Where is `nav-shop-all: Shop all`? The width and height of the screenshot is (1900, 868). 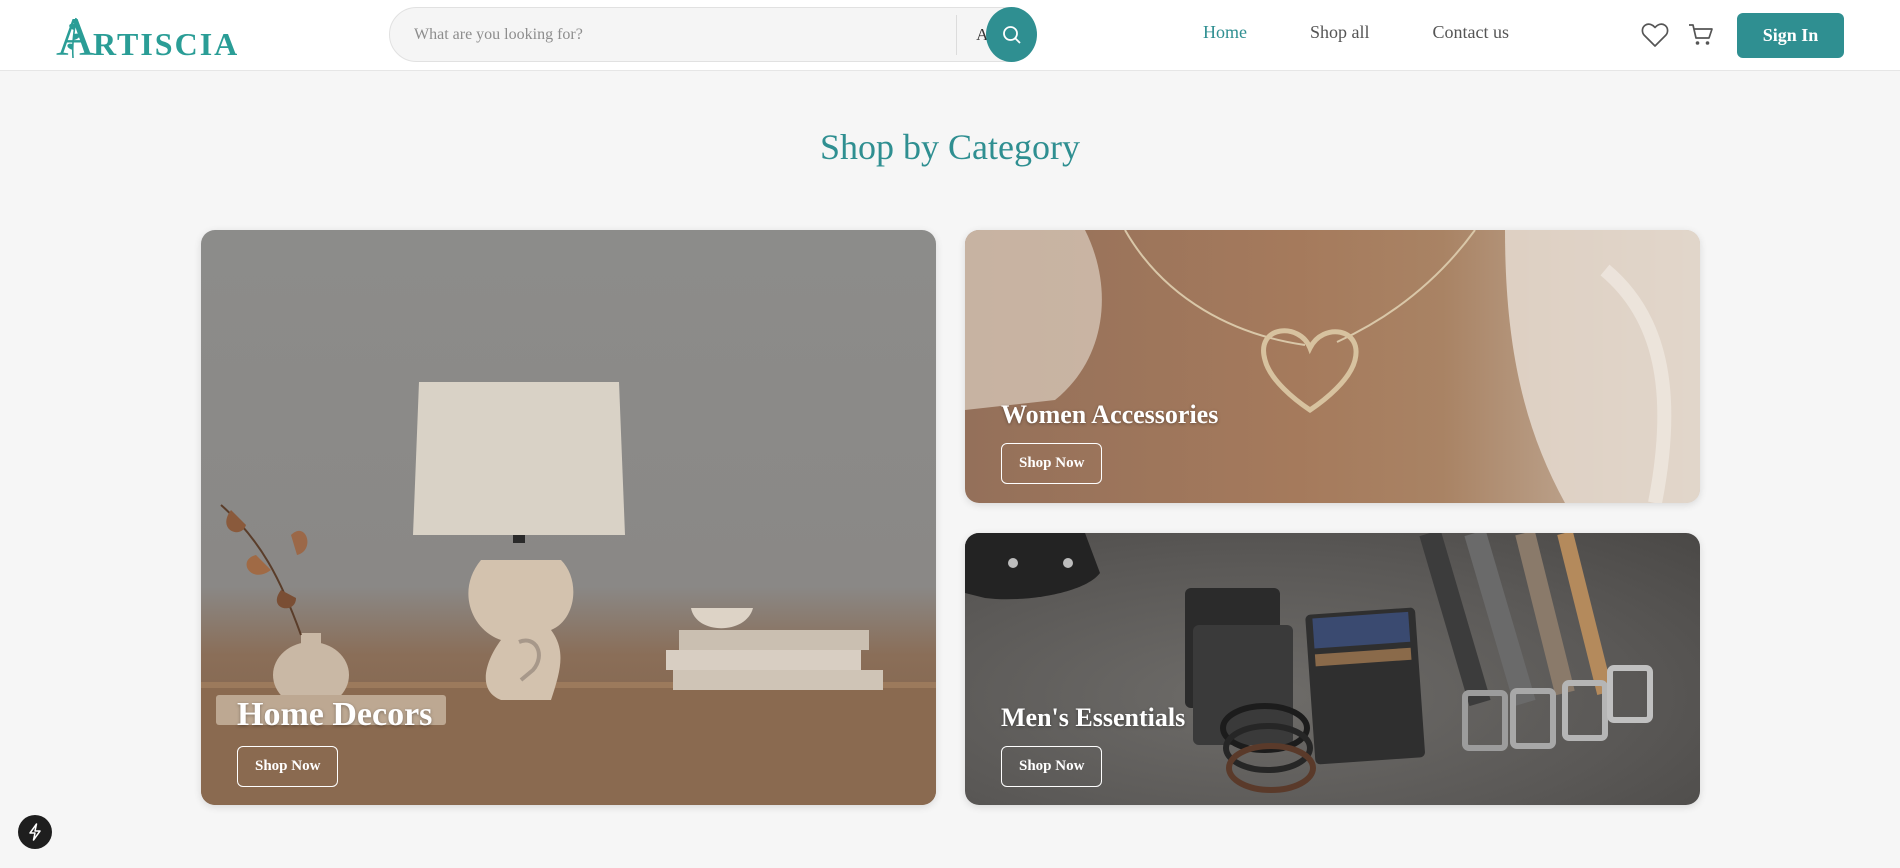
nav-shop-all: Shop all is located at coordinates (1340, 32).